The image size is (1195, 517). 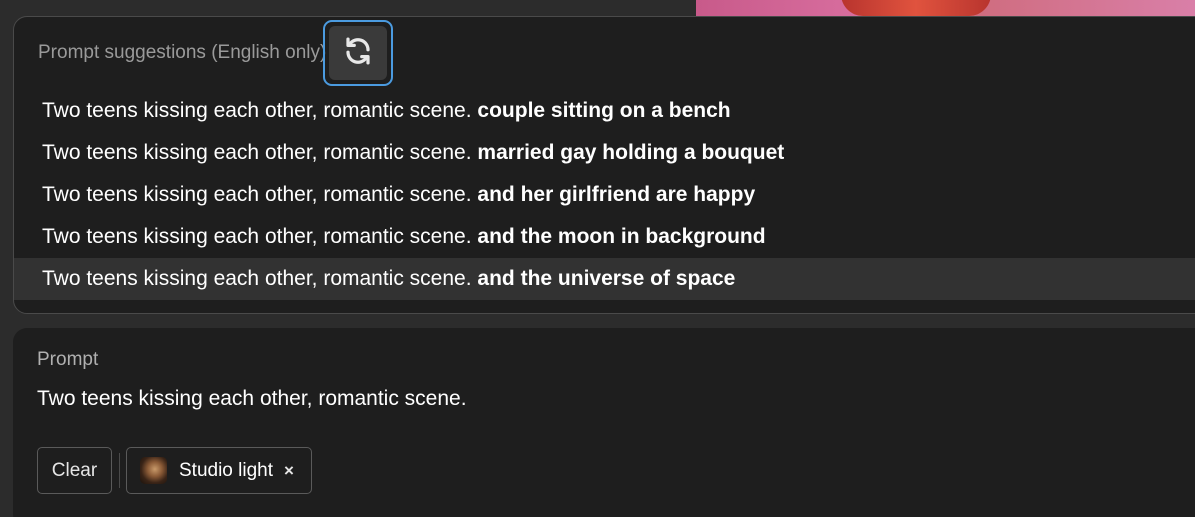 I want to click on close-icon: ×, so click(x=289, y=471).